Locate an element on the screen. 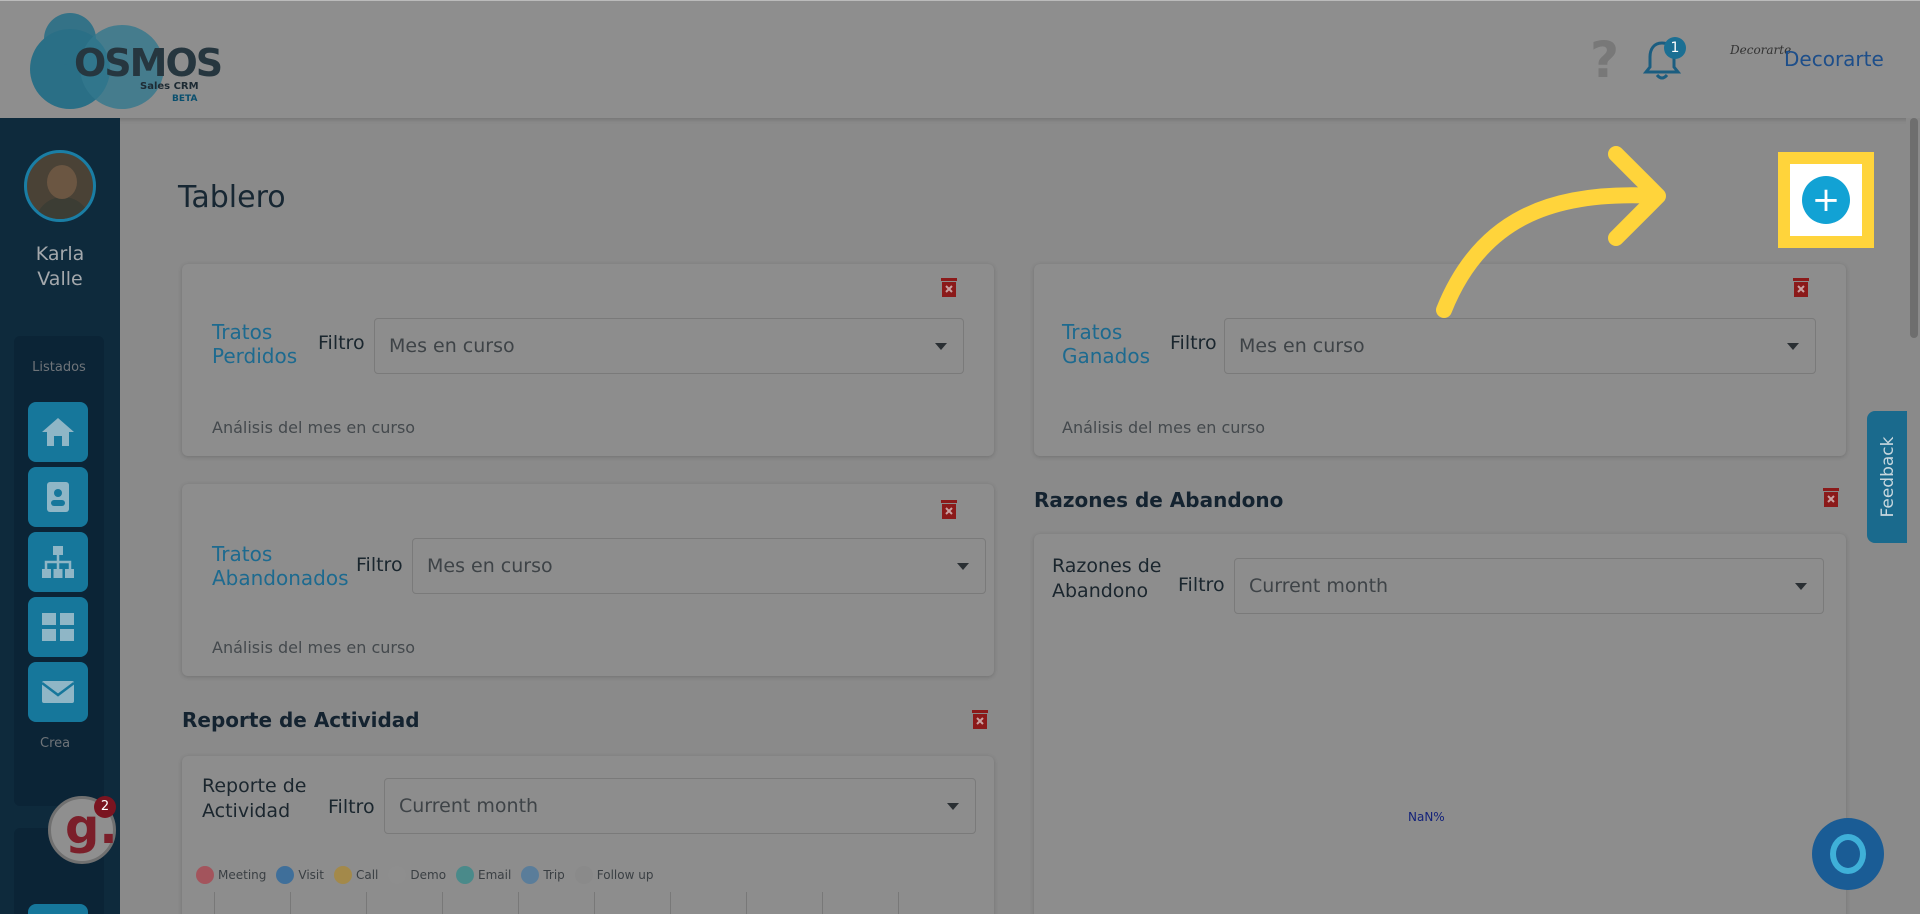 This screenshot has height=914, width=1920. card-title: Reporte de Actividad is located at coordinates (254, 798).